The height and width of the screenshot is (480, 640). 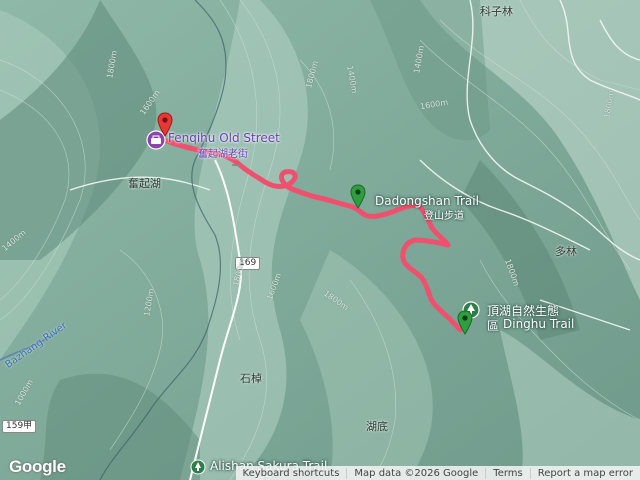 What do you see at coordinates (223, 154) in the screenshot?
I see `poi-label-fenqihu-zh: 奮起湖老街` at bounding box center [223, 154].